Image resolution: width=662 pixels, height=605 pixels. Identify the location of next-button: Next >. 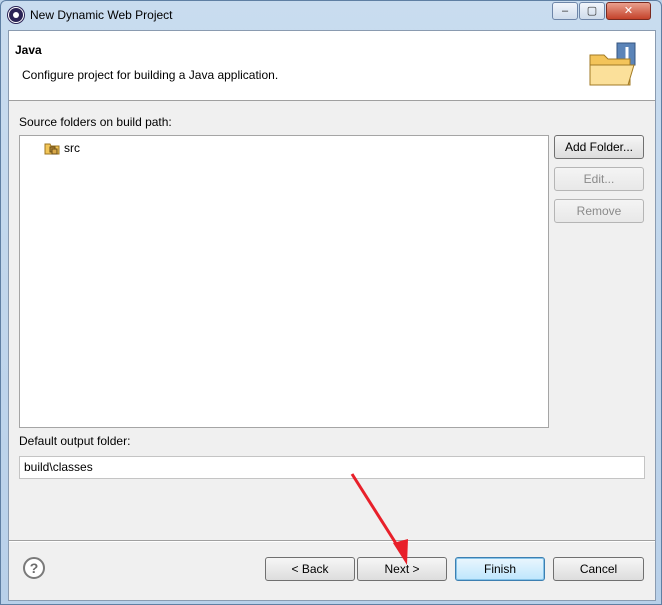
(402, 569).